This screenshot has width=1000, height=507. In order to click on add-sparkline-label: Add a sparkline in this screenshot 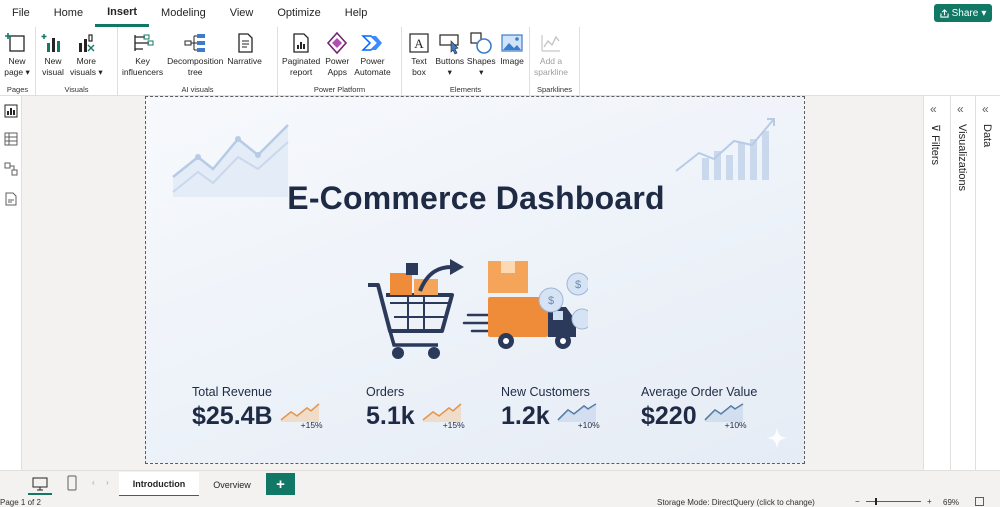, I will do `click(551, 66)`.